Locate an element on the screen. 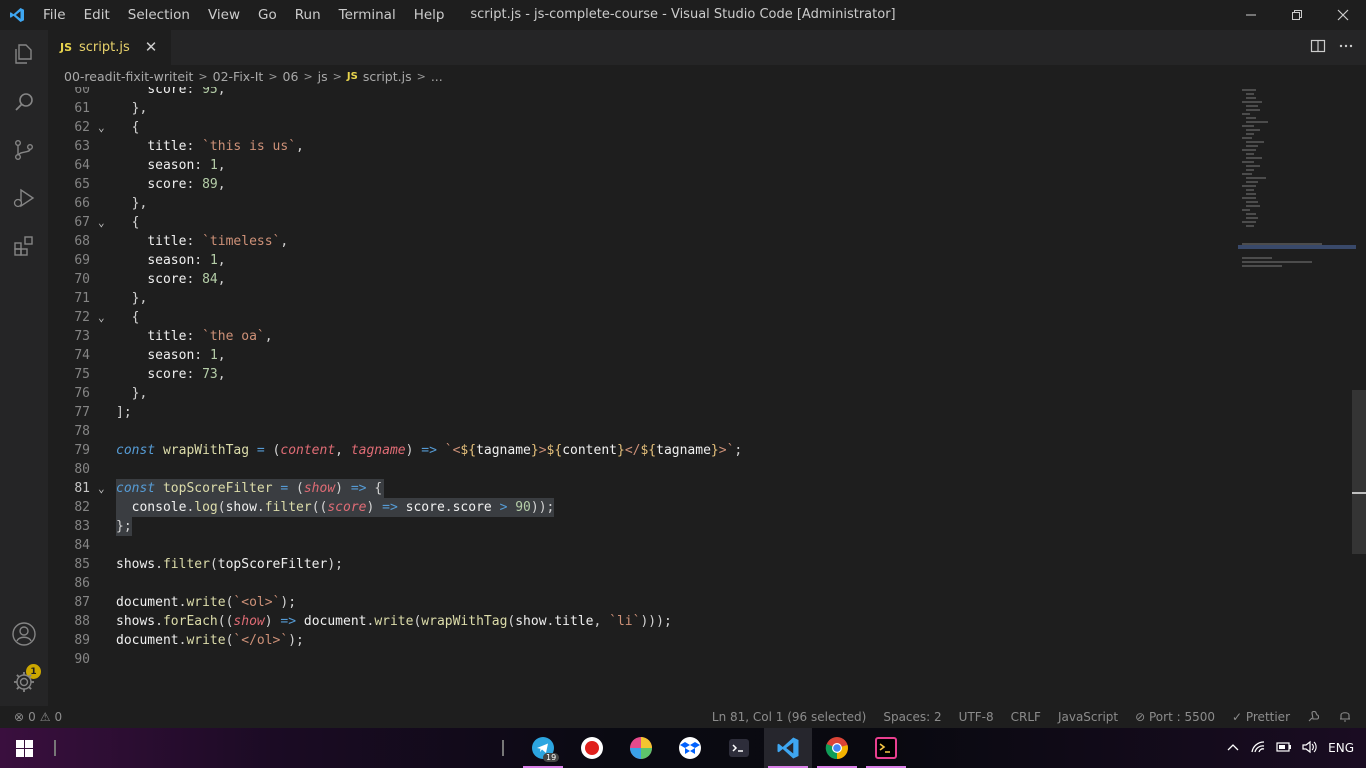 The image size is (1366, 768). code-line: 70 score: 84, is located at coordinates (643, 279).